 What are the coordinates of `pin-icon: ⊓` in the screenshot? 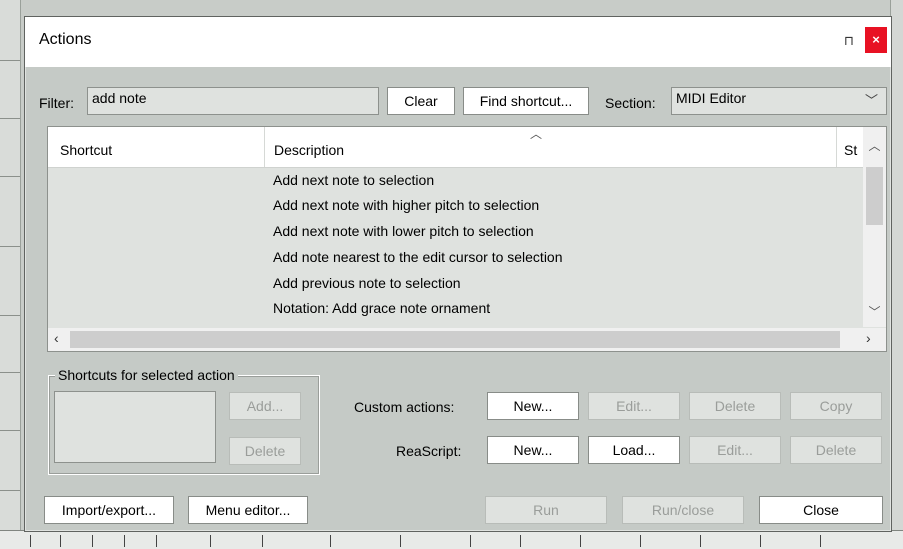 It's located at (849, 42).